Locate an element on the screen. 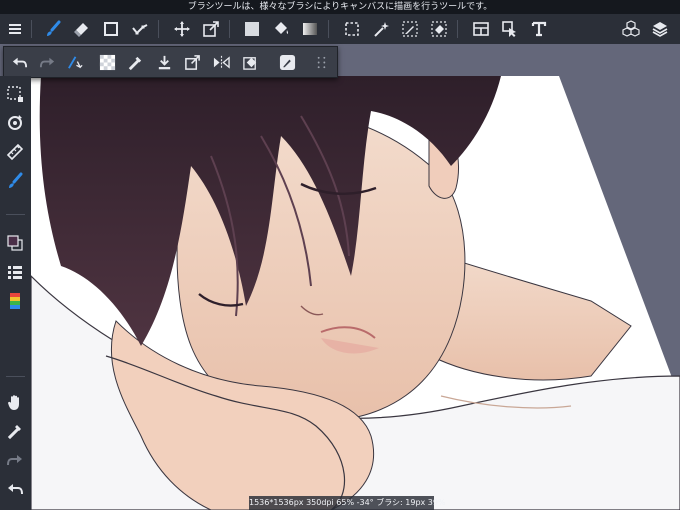  bucket-tool-button is located at coordinates (281, 29).